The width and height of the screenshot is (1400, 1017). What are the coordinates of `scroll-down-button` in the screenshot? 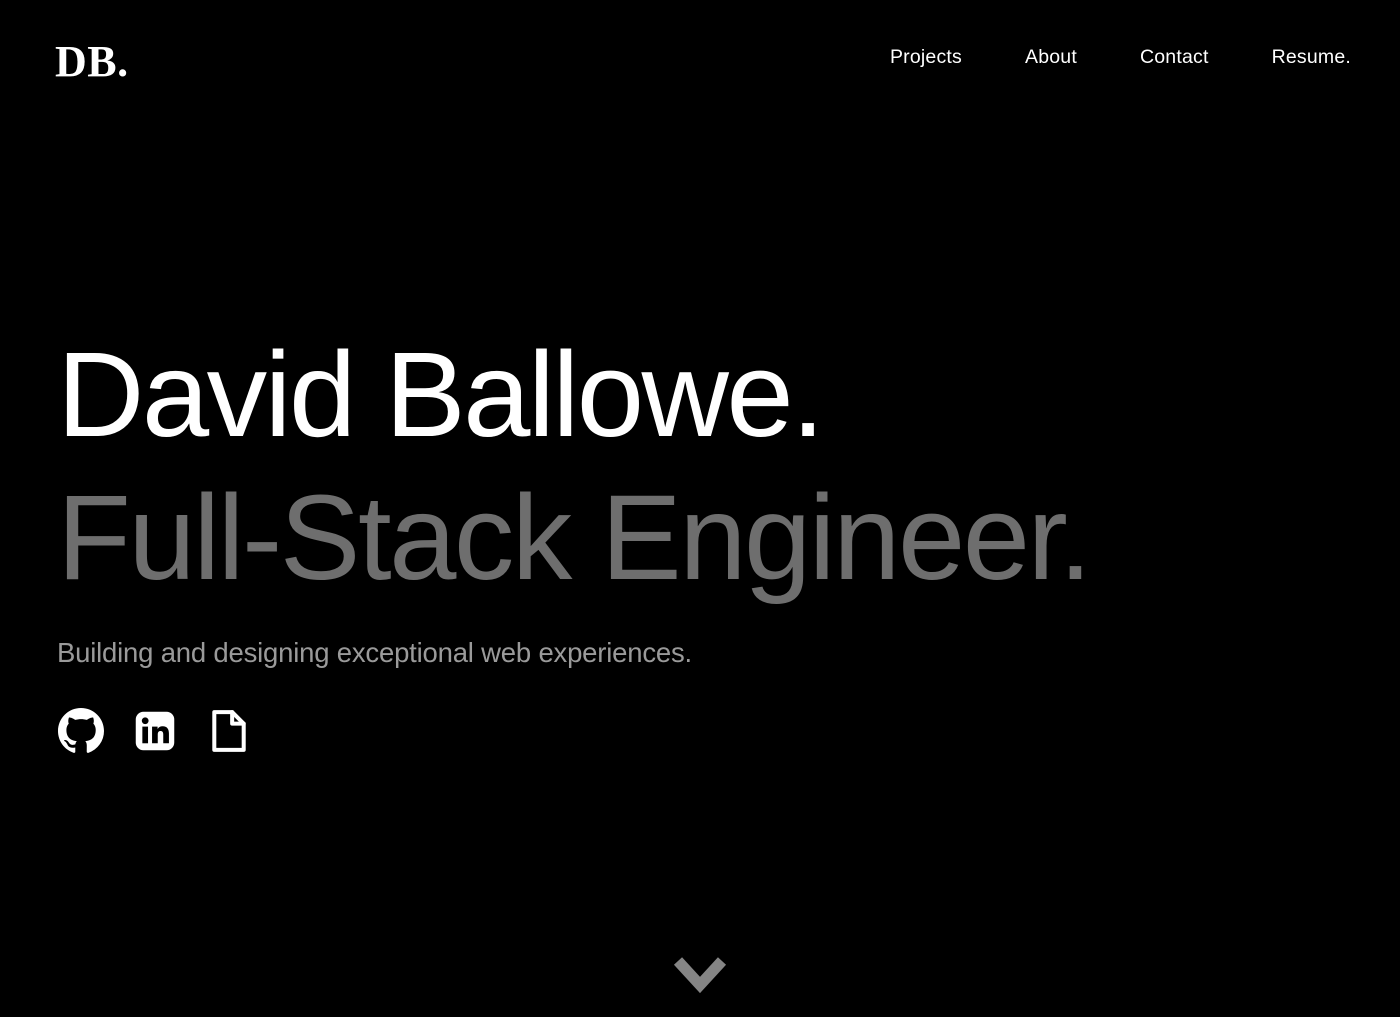 It's located at (700, 976).